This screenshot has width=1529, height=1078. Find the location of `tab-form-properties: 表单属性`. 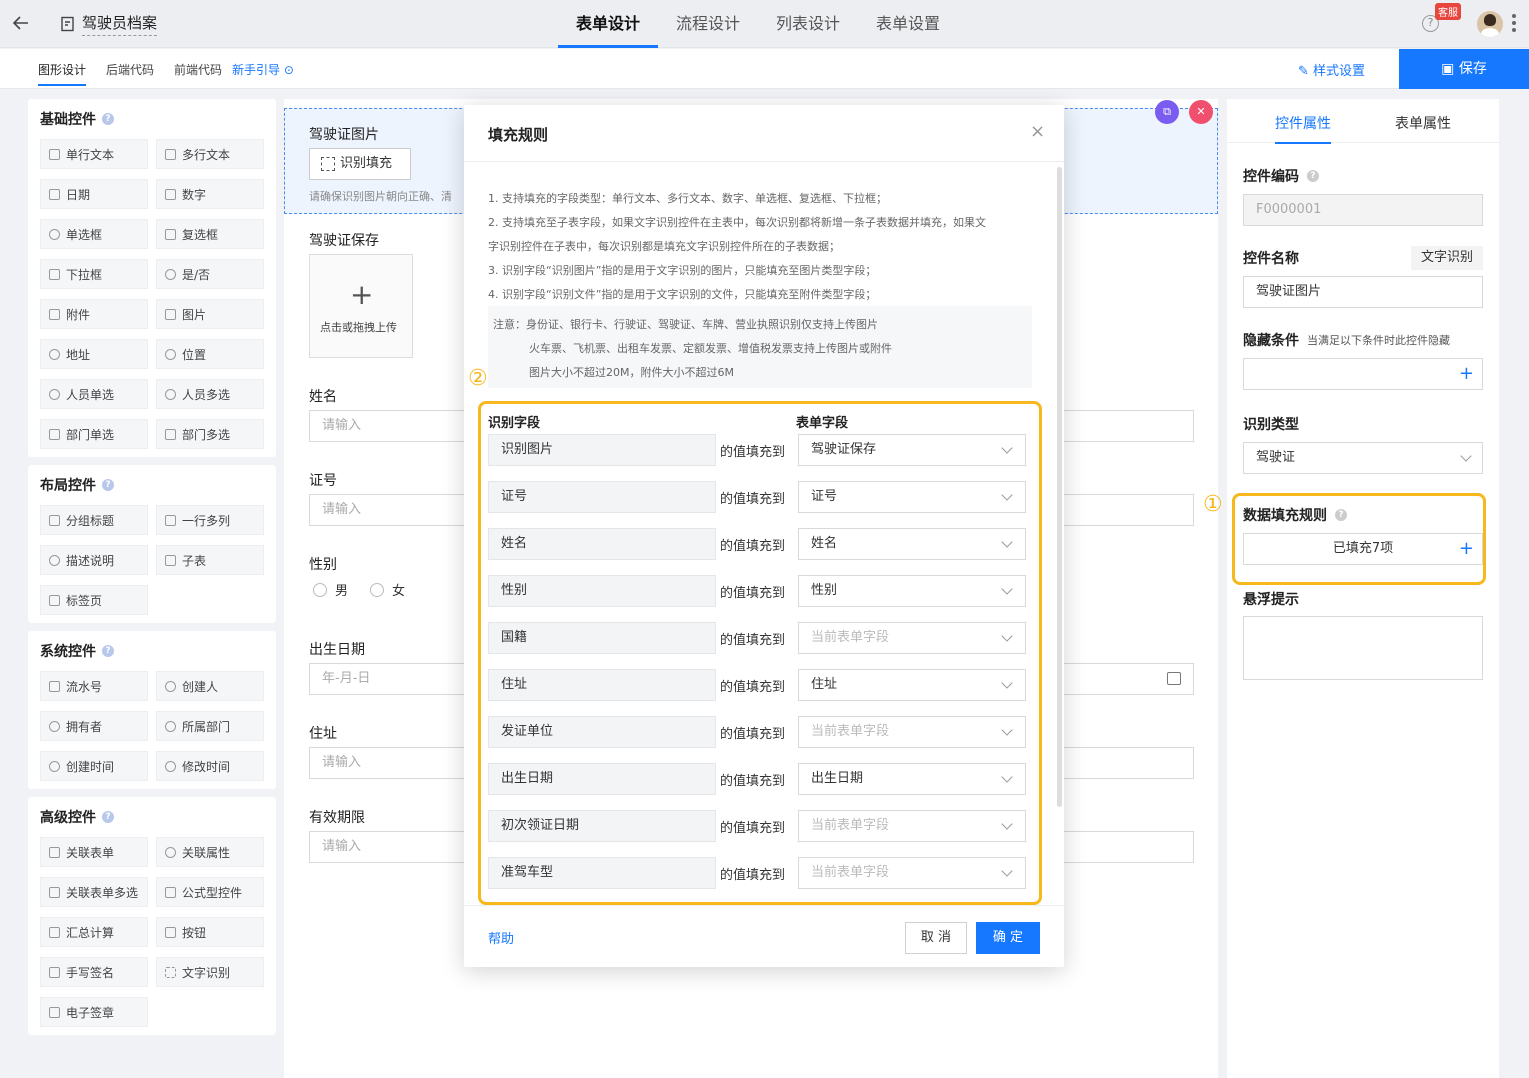

tab-form-properties: 表单属性 is located at coordinates (1423, 123).